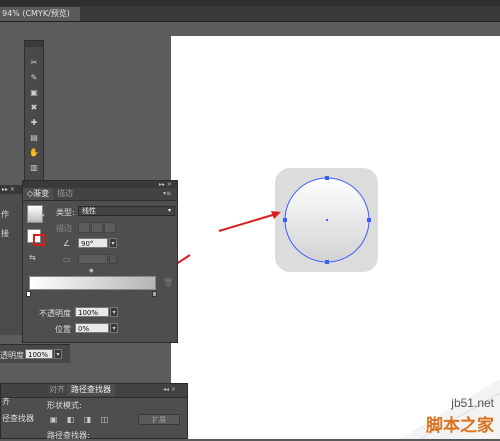  I want to click on stroke-across-icon, so click(110, 227).